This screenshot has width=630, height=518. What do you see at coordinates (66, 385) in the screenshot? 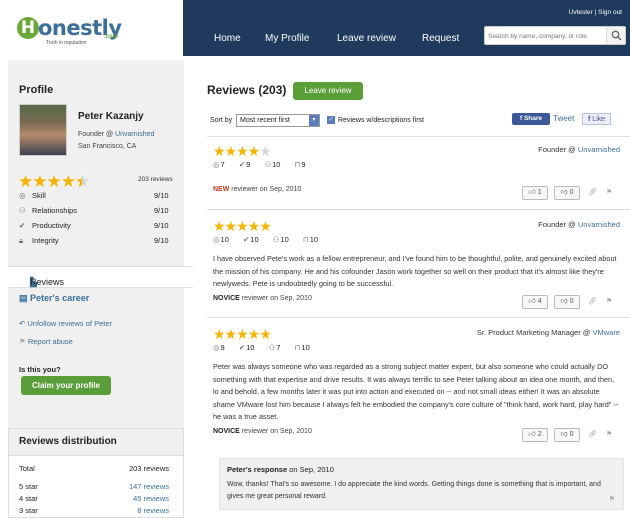
I see `claim-profile-button: Claim your profile` at bounding box center [66, 385].